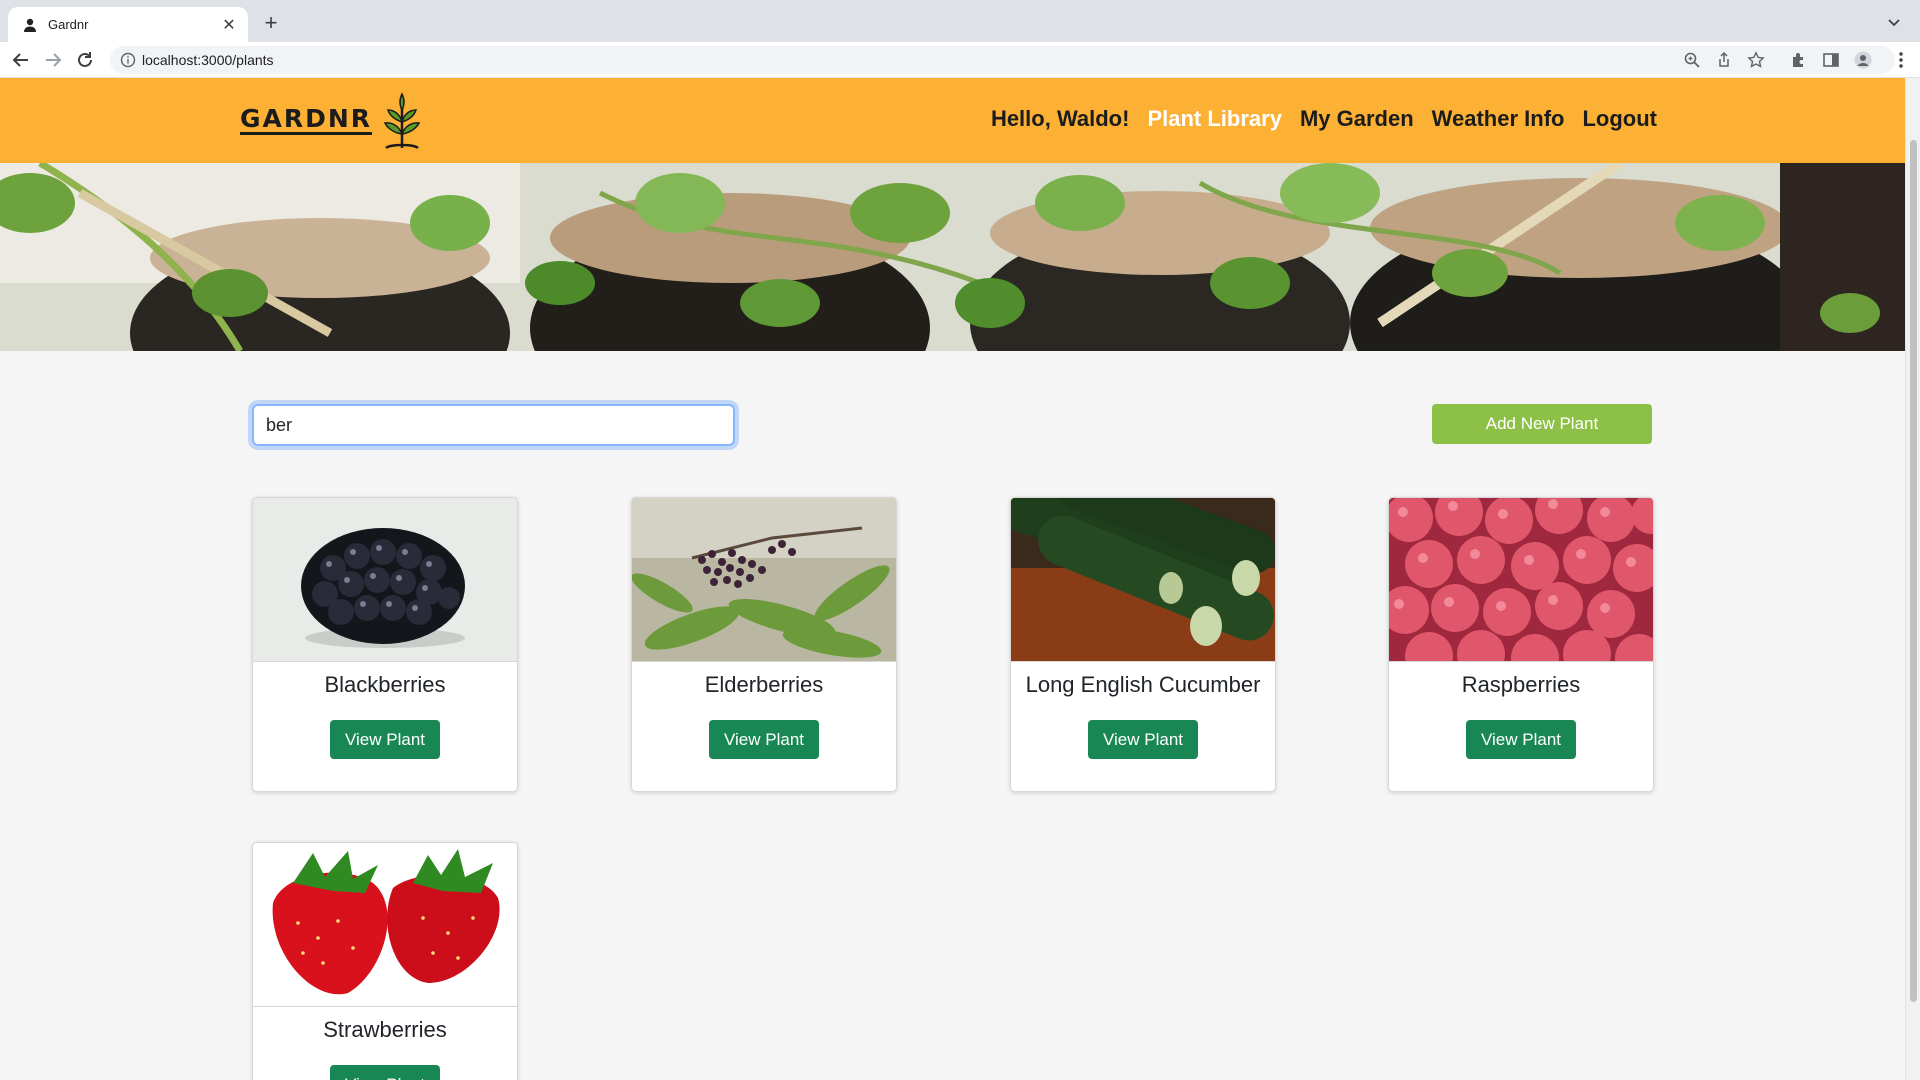 The height and width of the screenshot is (1080, 1920). I want to click on plant-name: Long English Cucumber, so click(1143, 684).